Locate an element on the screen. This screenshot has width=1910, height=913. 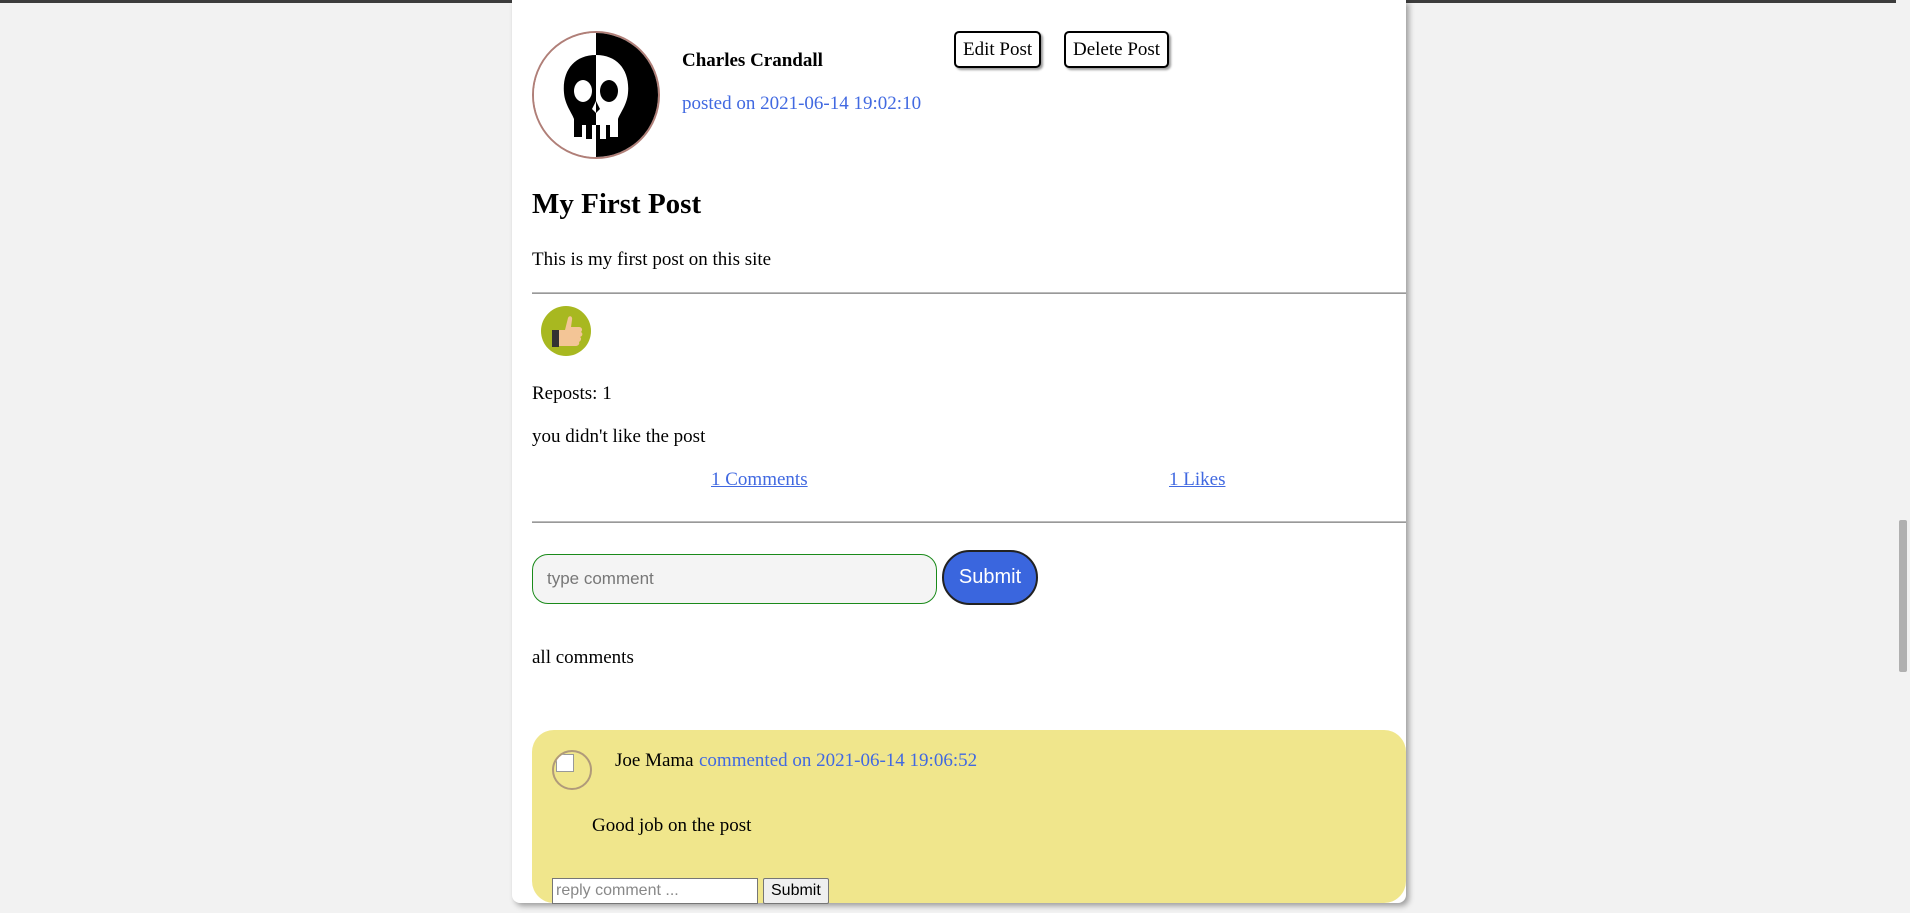
all-comments-heading: all comments is located at coordinates (583, 657).